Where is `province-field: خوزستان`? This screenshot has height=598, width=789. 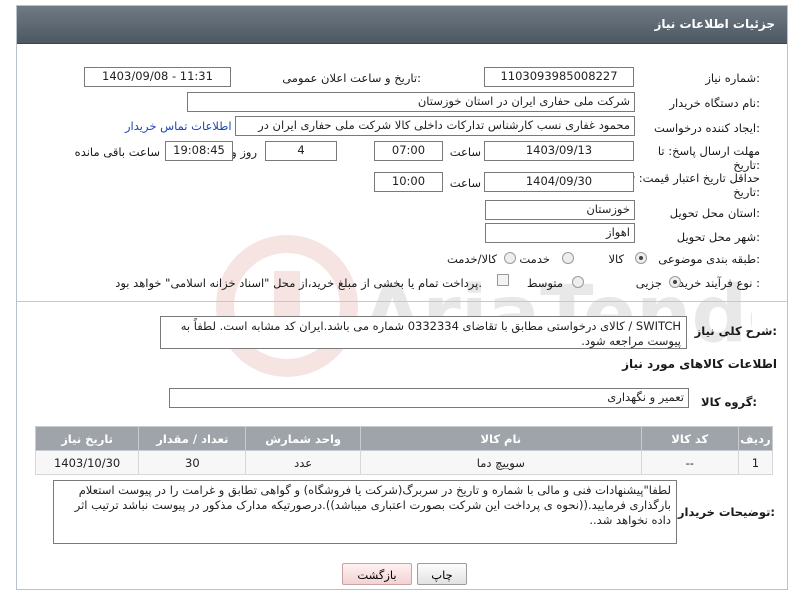 province-field: خوزستان is located at coordinates (560, 210).